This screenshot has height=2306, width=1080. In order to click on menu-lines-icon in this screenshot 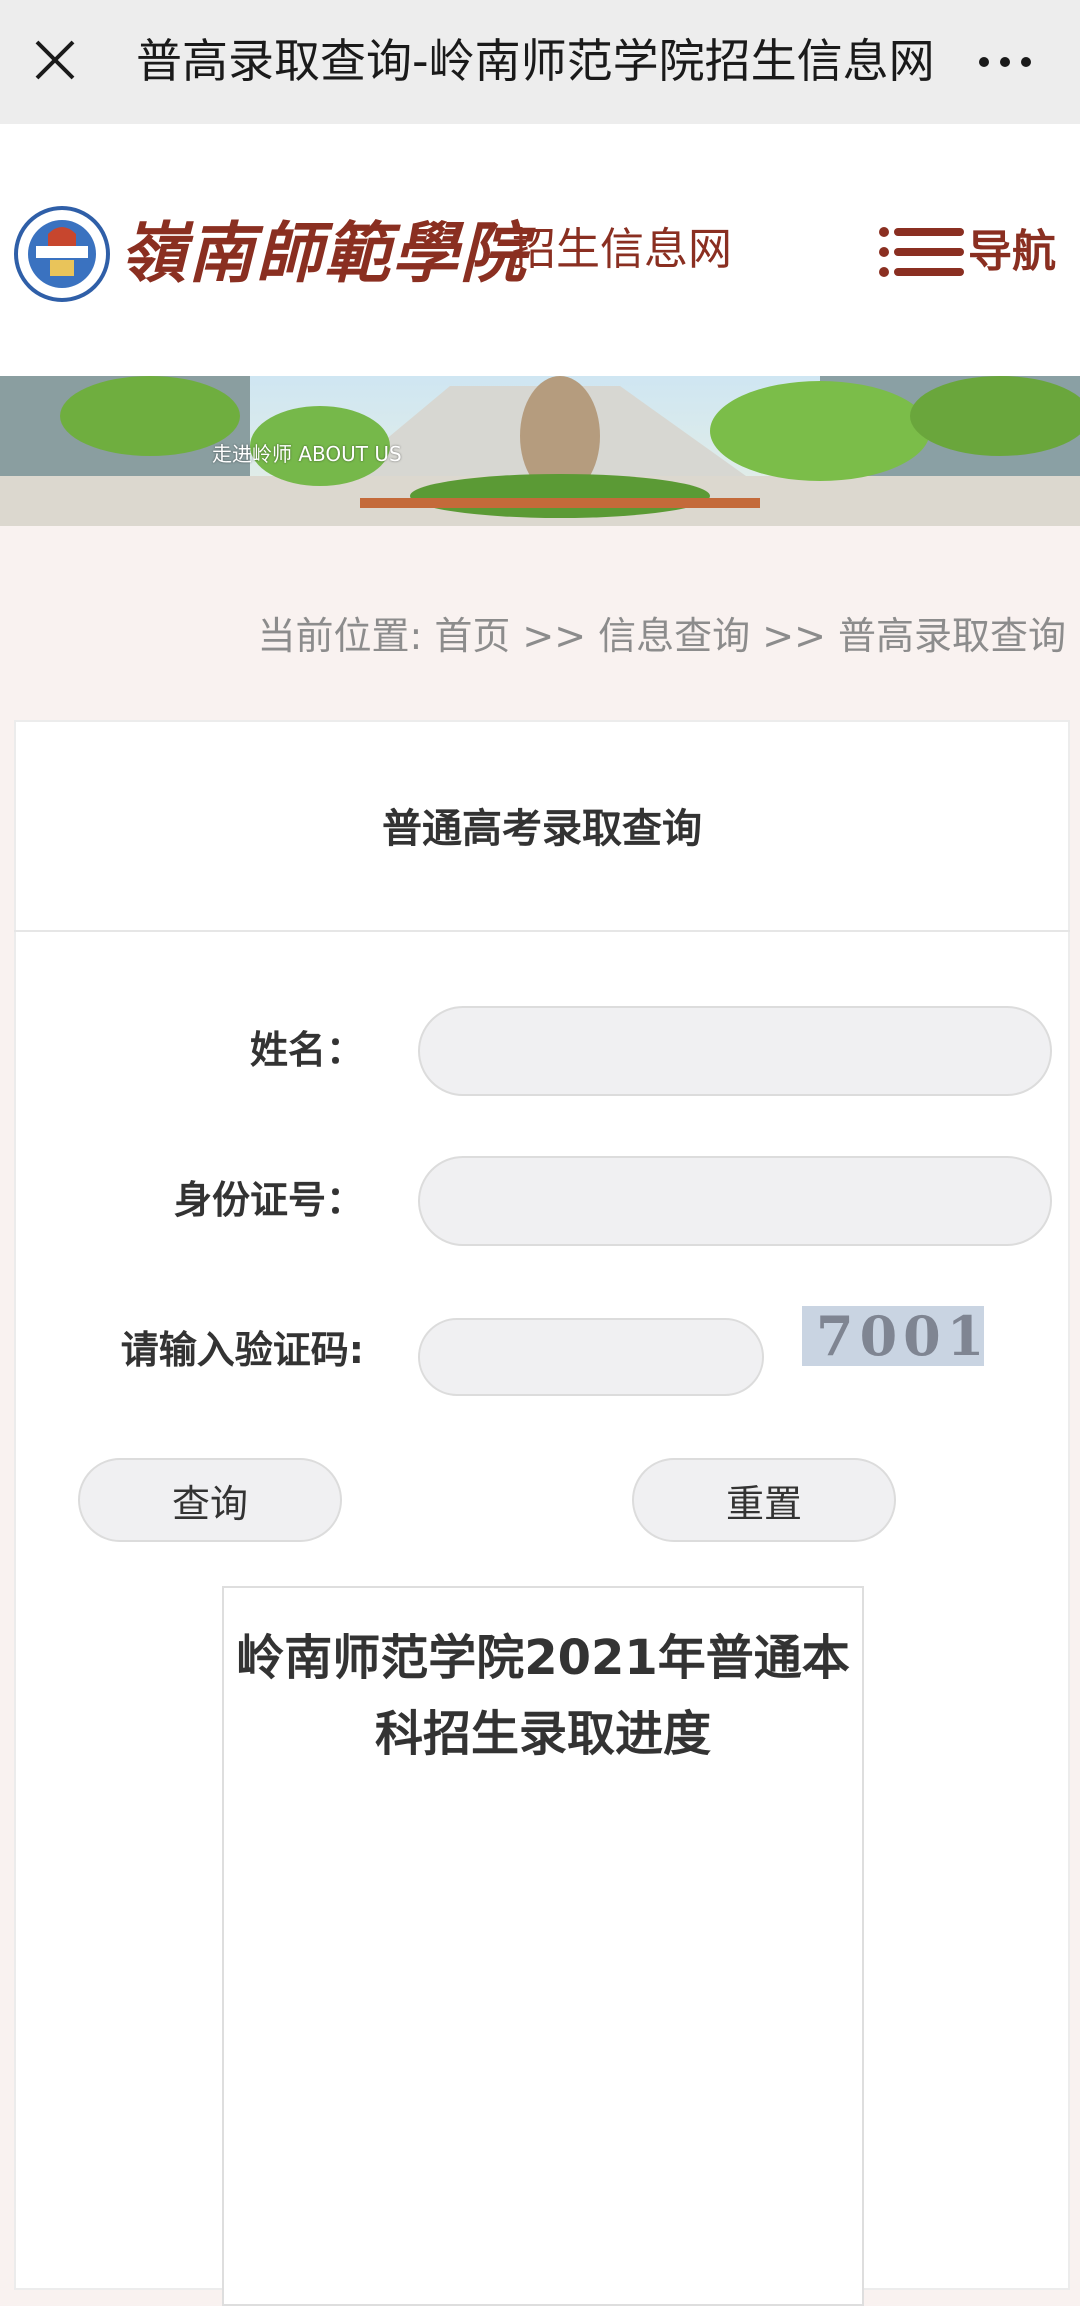, I will do `click(921, 252)`.